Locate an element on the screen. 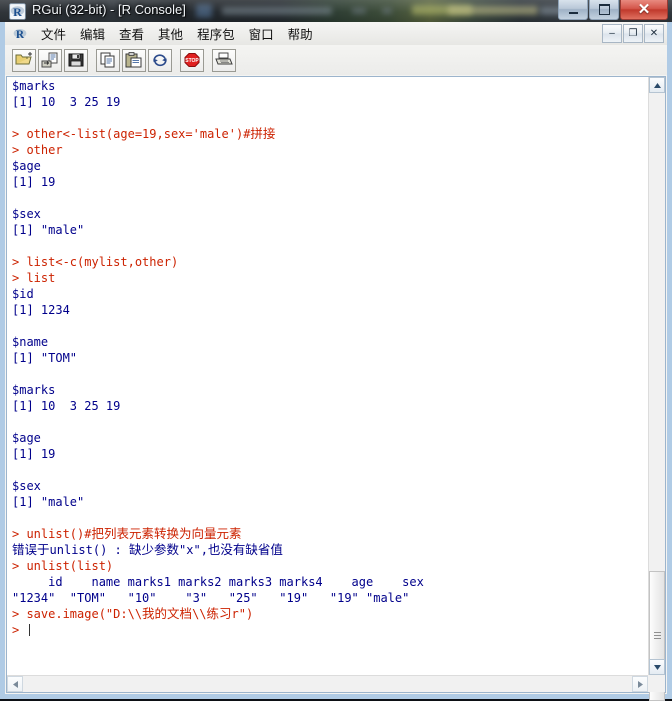 This screenshot has width=672, height=701. minimize-button is located at coordinates (573, 10).